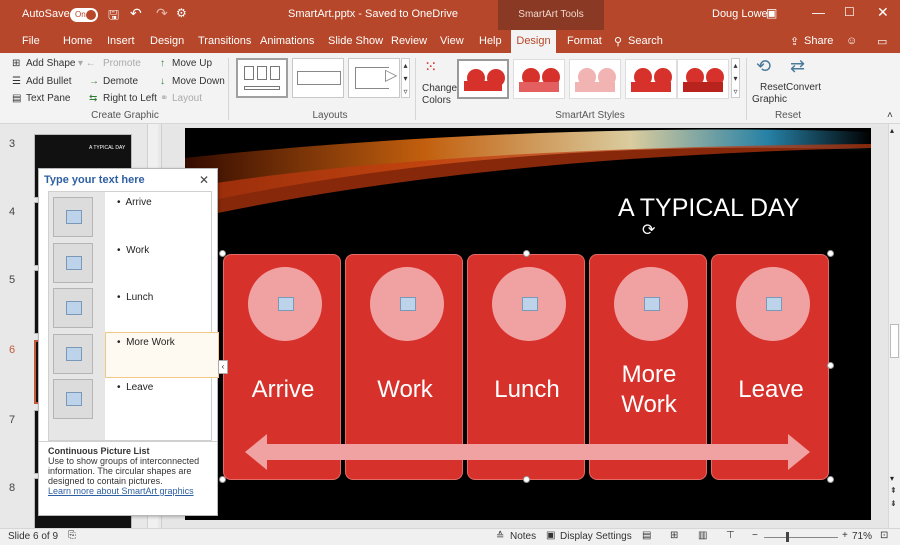 This screenshot has width=900, height=545. What do you see at coordinates (851, 41) in the screenshot?
I see `smiley-icon: ☺` at bounding box center [851, 41].